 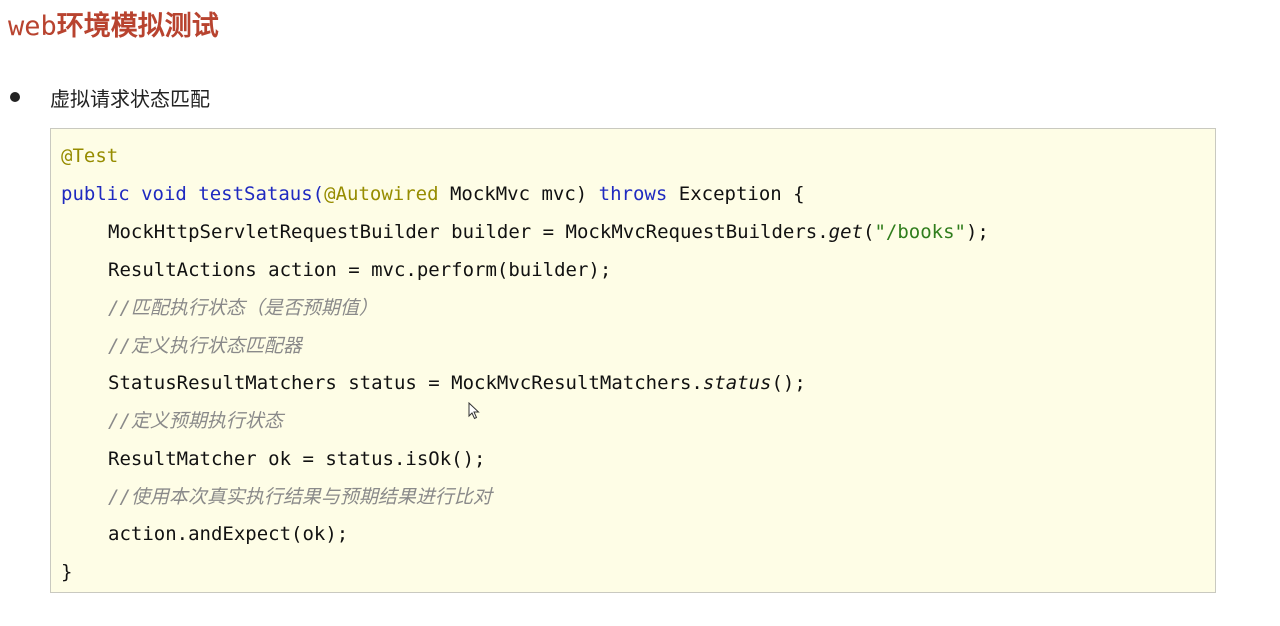 I want to click on string-books: "/books", so click(x=920, y=232).